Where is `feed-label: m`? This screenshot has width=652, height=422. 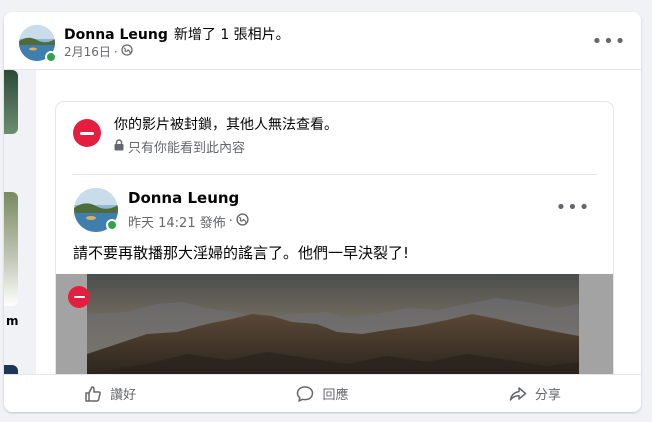 feed-label: m is located at coordinates (12, 321).